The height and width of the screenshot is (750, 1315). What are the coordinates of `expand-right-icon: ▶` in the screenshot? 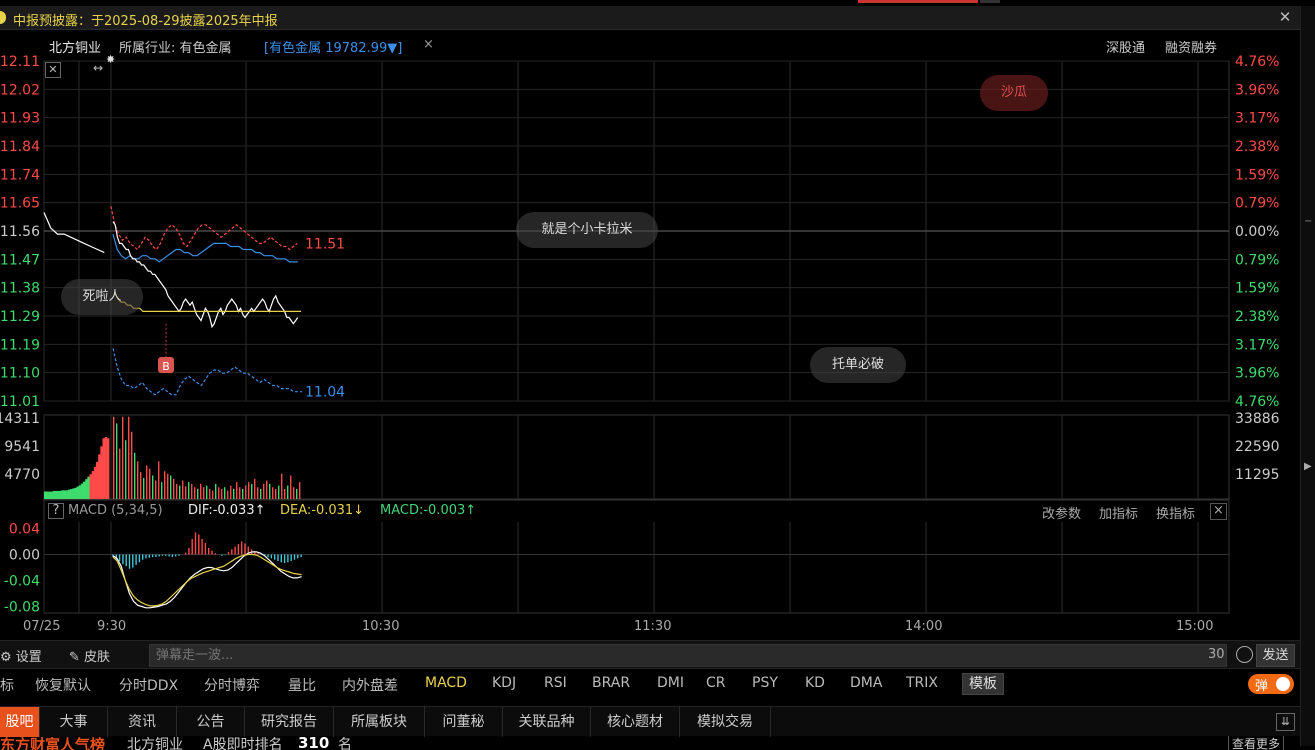 It's located at (1308, 466).